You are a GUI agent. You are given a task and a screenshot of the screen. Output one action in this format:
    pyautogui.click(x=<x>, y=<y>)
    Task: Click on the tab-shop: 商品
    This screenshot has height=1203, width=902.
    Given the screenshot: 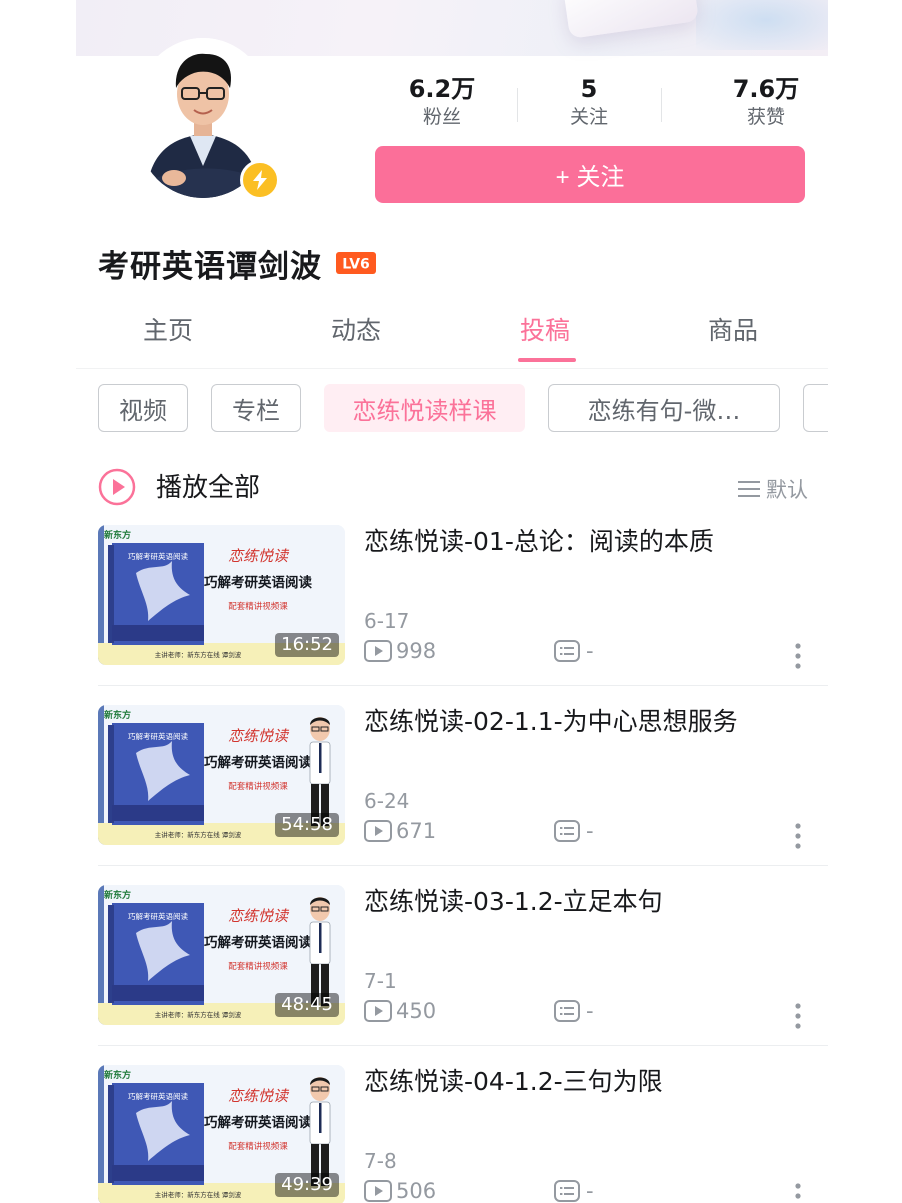 What is the action you would take?
    pyautogui.click(x=733, y=331)
    